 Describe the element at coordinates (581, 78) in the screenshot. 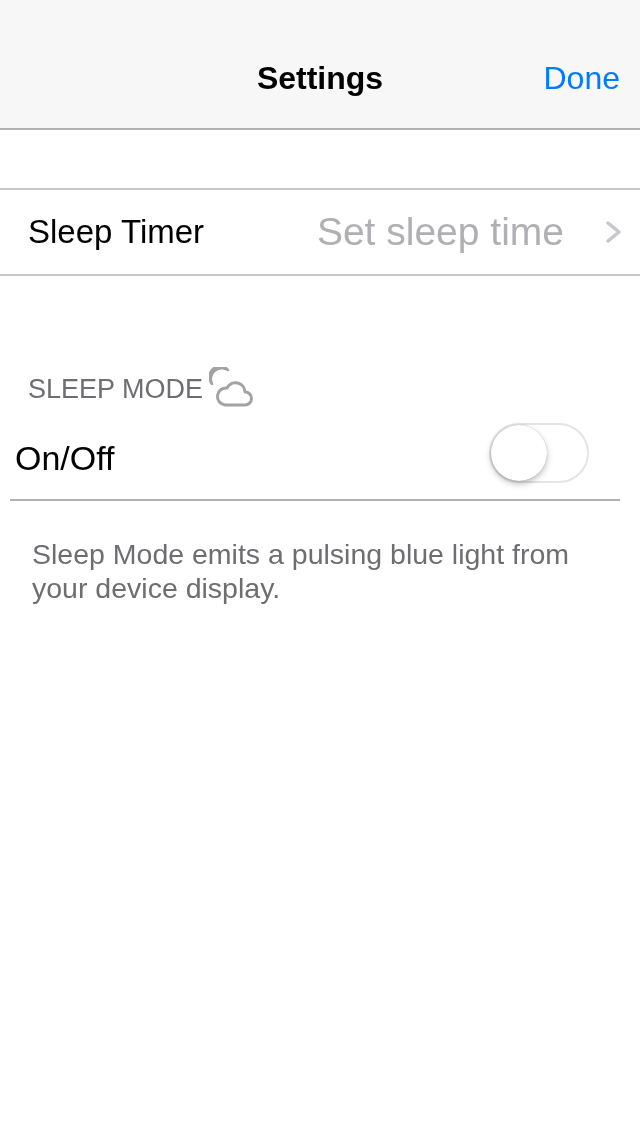

I see `done-button: Done` at that location.